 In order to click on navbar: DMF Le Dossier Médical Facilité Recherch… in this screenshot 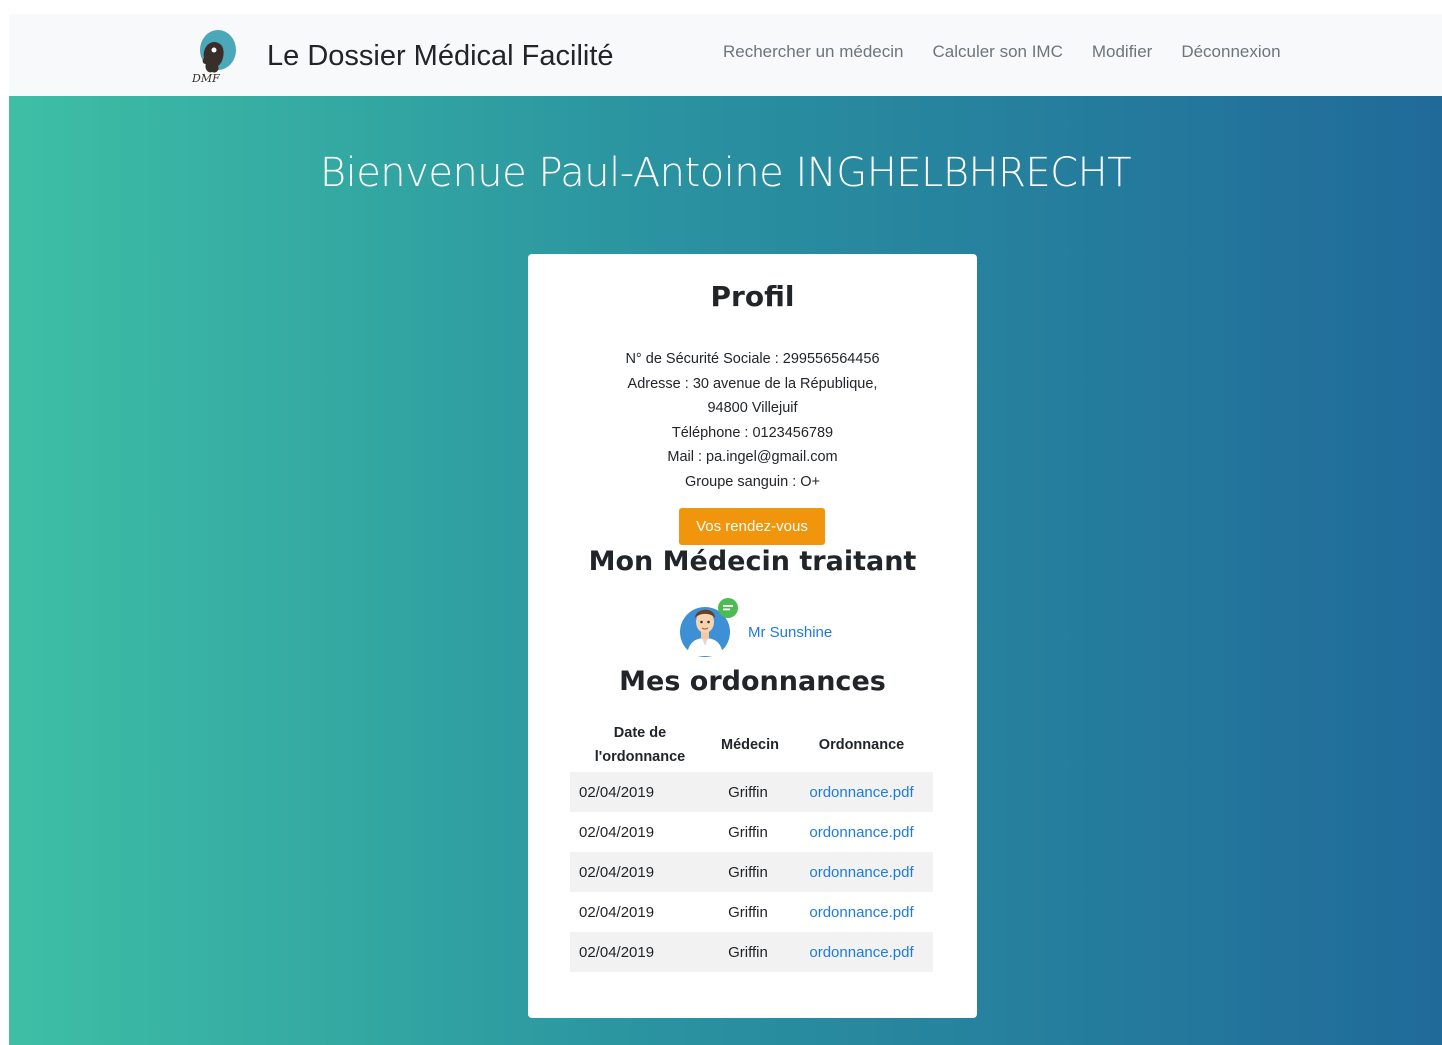, I will do `click(725, 55)`.